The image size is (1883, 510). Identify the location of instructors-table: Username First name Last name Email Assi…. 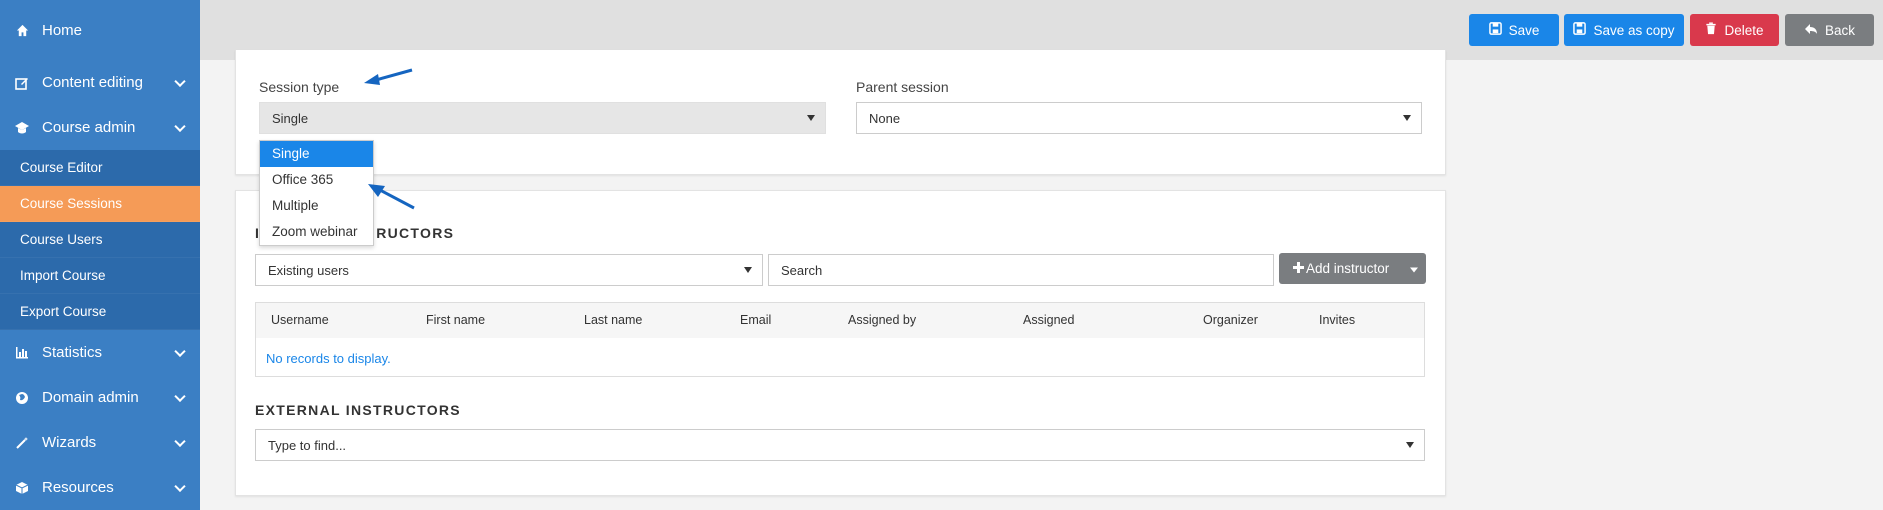
(840, 339).